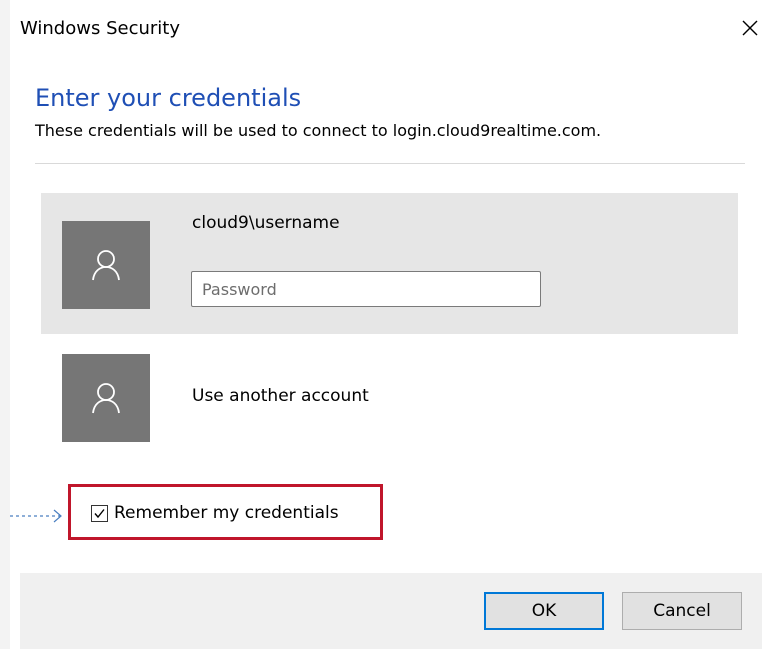 This screenshot has height=649, width=762. What do you see at coordinates (100, 28) in the screenshot?
I see `window-title: Windows Security` at bounding box center [100, 28].